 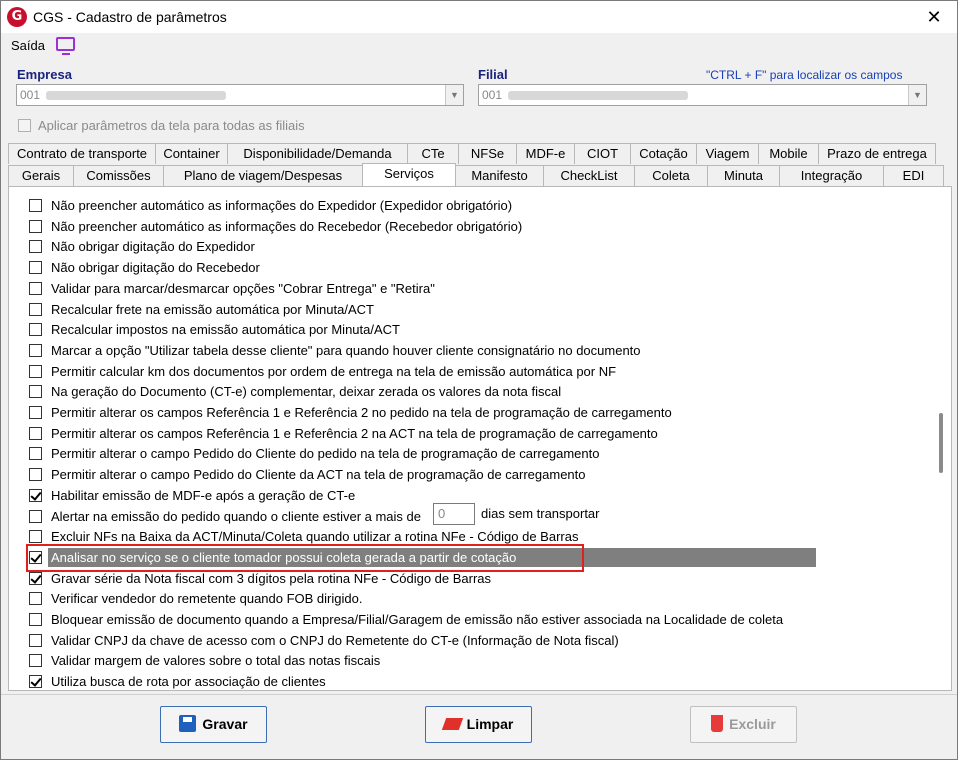 What do you see at coordinates (225, 724) in the screenshot?
I see `save-label: Gravar` at bounding box center [225, 724].